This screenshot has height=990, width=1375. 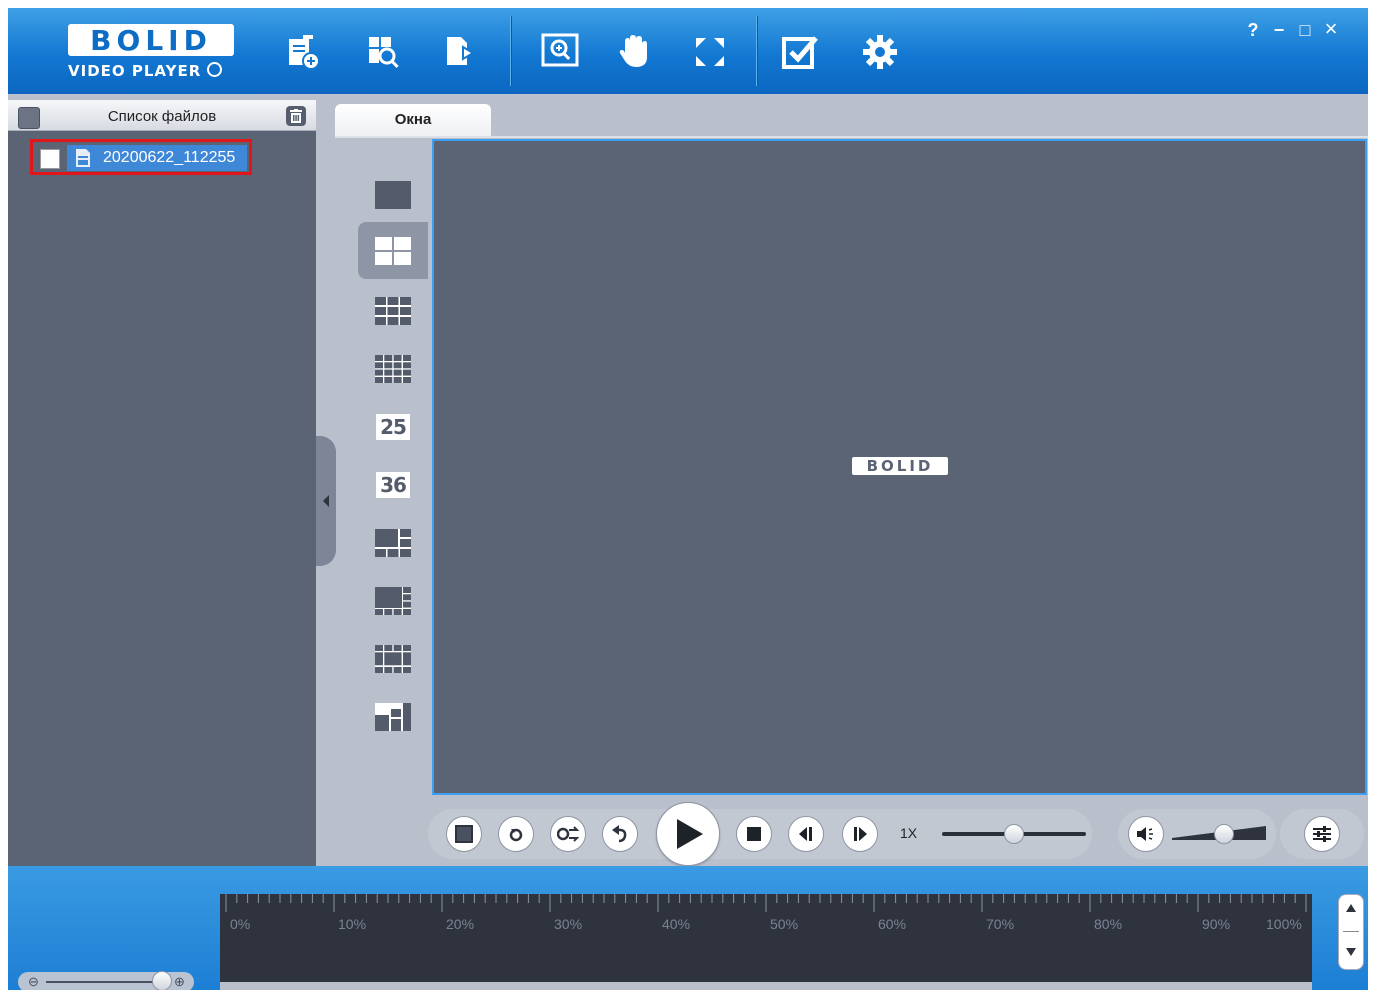 I want to click on zoom-button, so click(x=560, y=52).